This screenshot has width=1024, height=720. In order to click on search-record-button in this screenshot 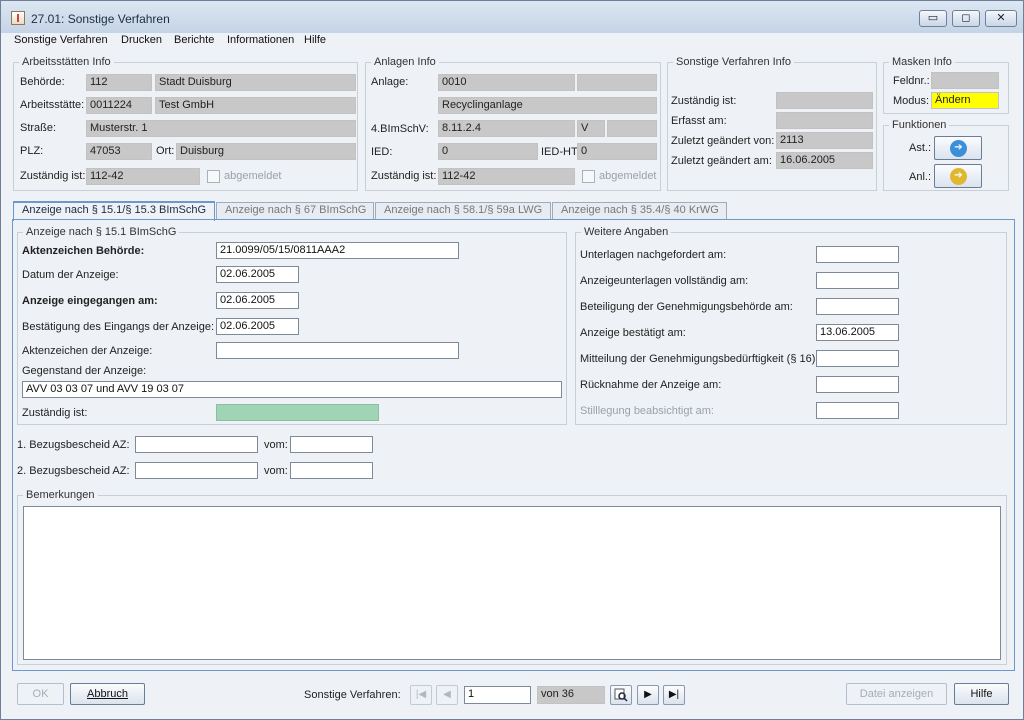, I will do `click(621, 695)`.